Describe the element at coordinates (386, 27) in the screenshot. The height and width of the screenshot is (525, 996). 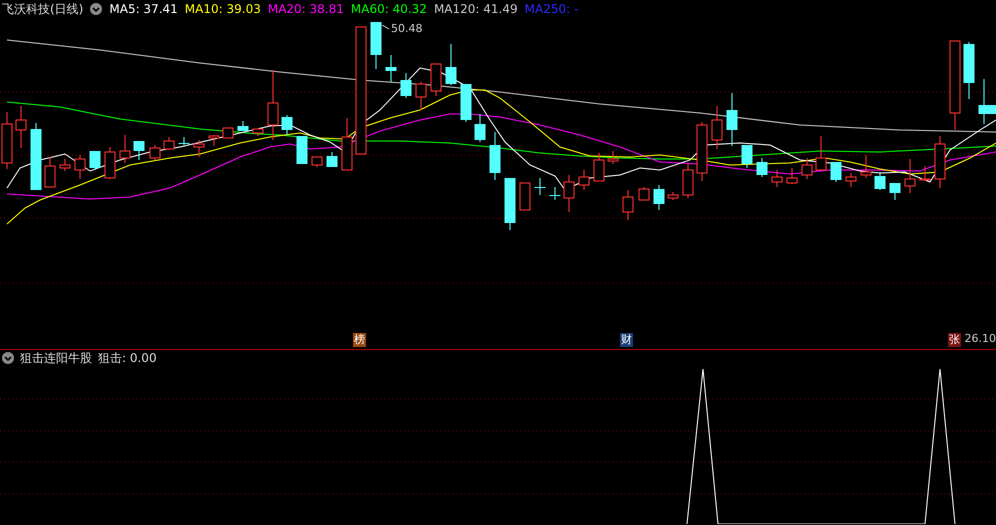
I see `leader-line` at that location.